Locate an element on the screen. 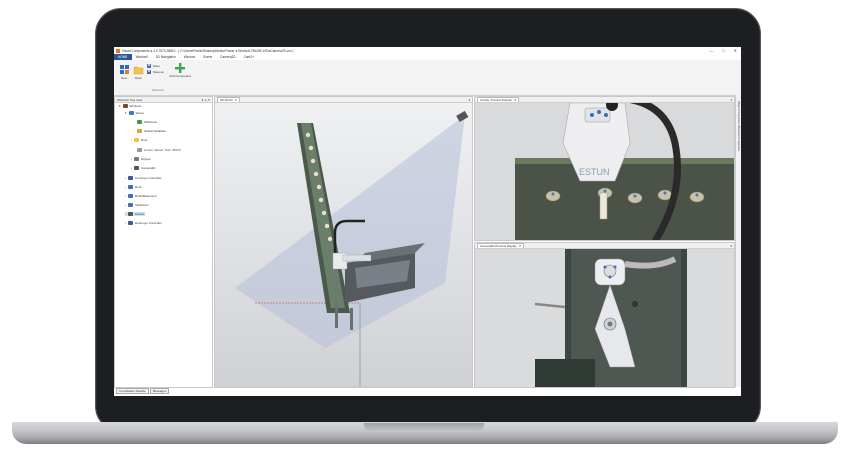 This screenshot has height=462, width=850. tree-node-3ddevice: 3DDevice is located at coordinates (147, 122).